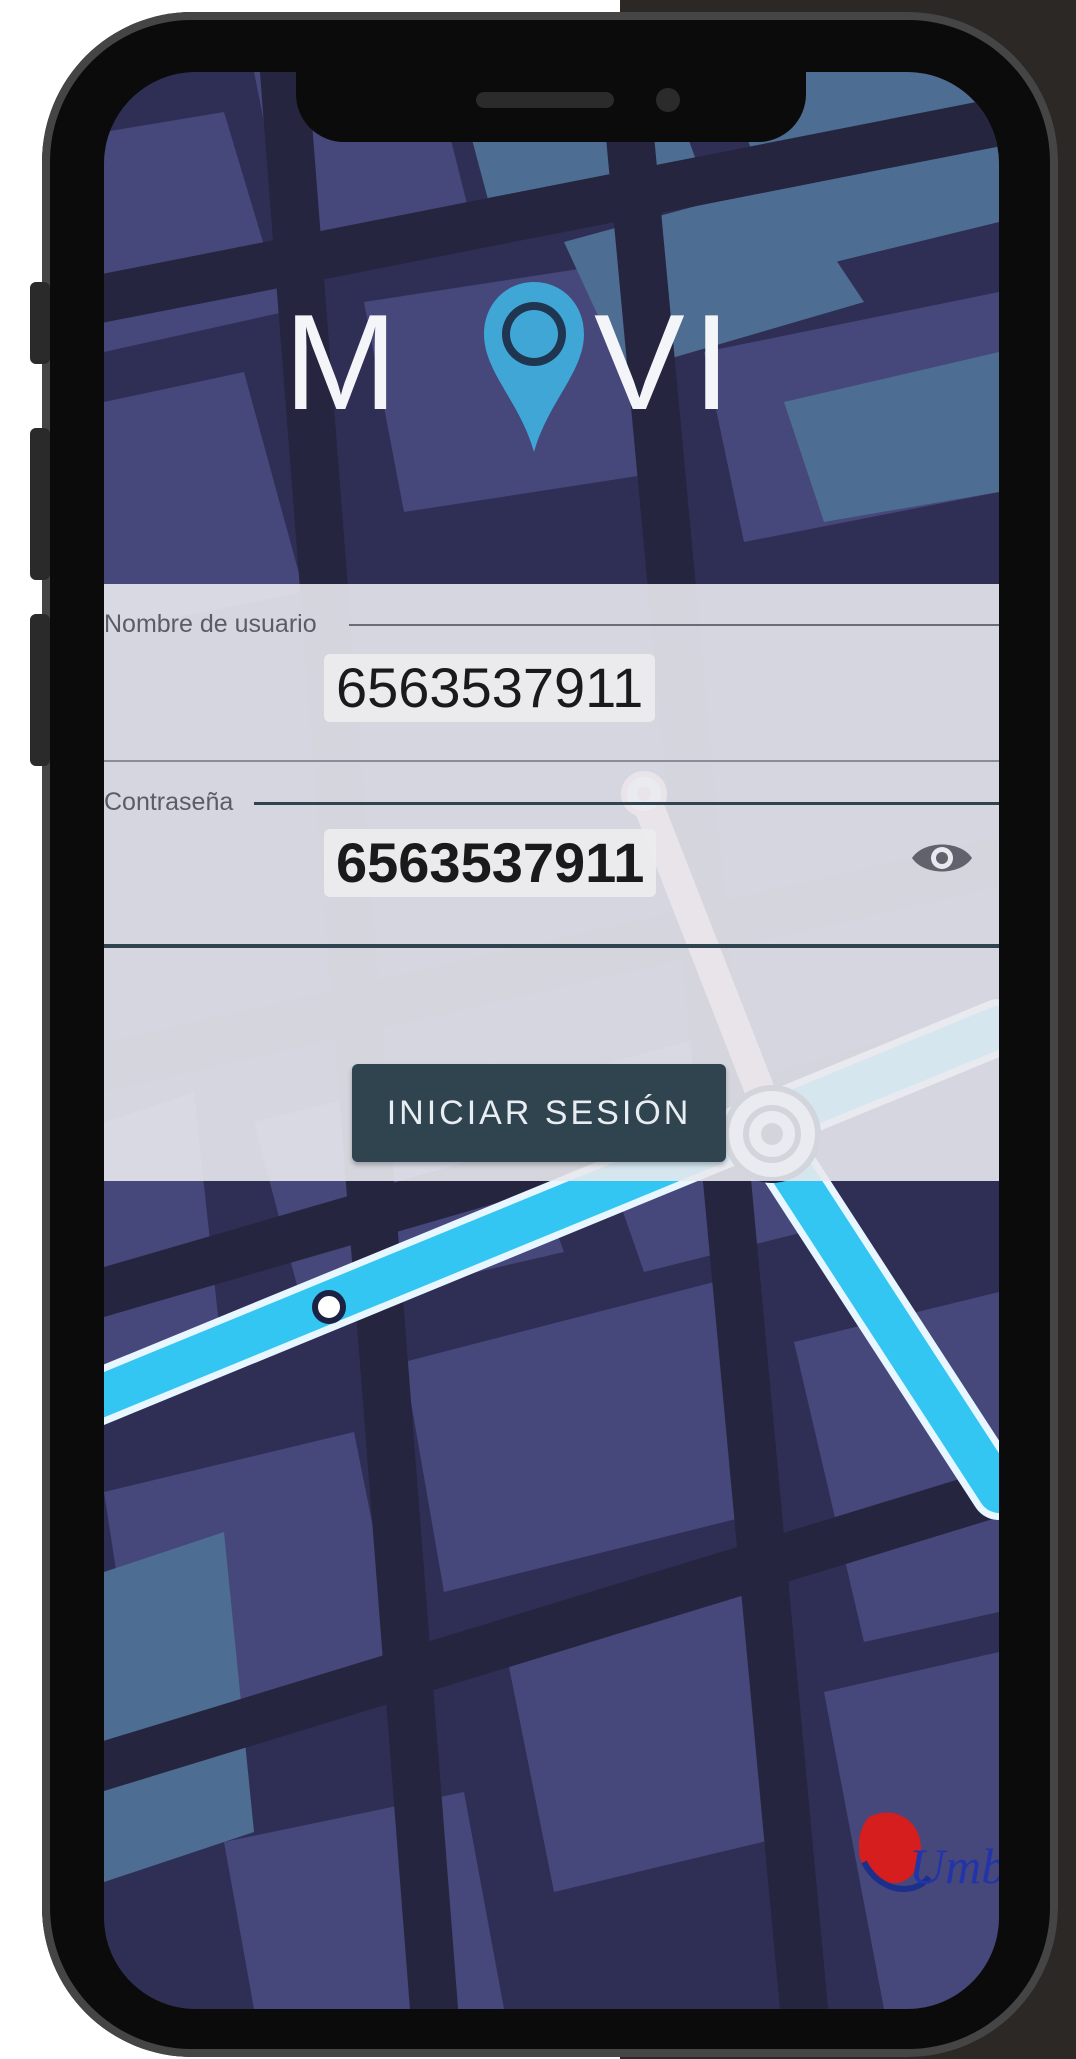 Image resolution: width=1076 pixels, height=2059 pixels. What do you see at coordinates (668, 100) in the screenshot?
I see `front-camera` at bounding box center [668, 100].